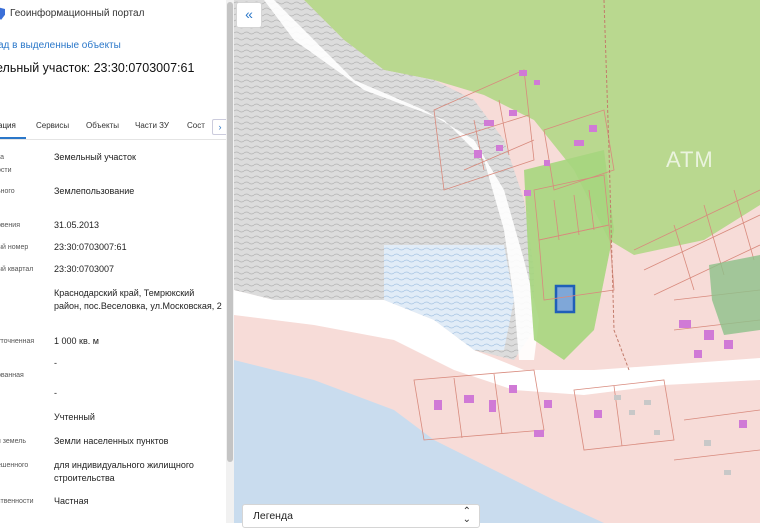  What do you see at coordinates (196, 125) in the screenshot?
I see `tab-status: Сост` at bounding box center [196, 125].